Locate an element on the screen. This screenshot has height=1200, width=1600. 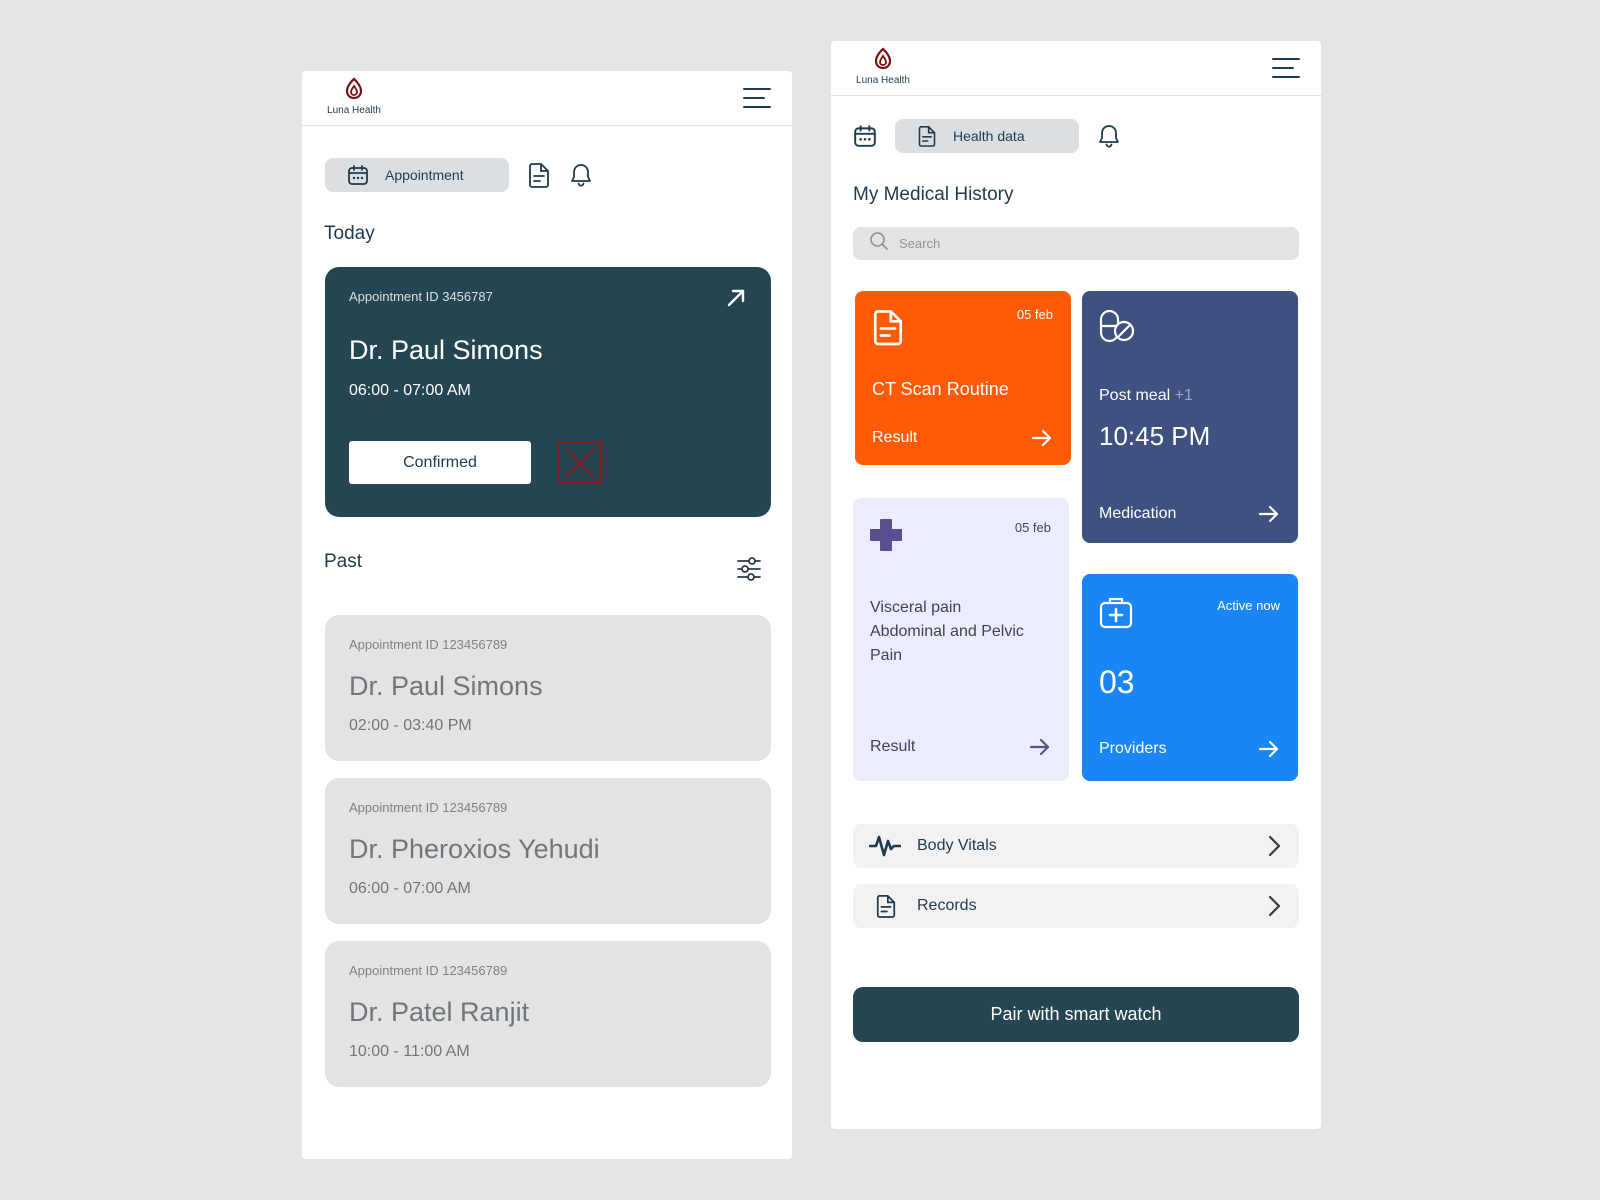
medical-cross-icon is located at coordinates (886, 537).